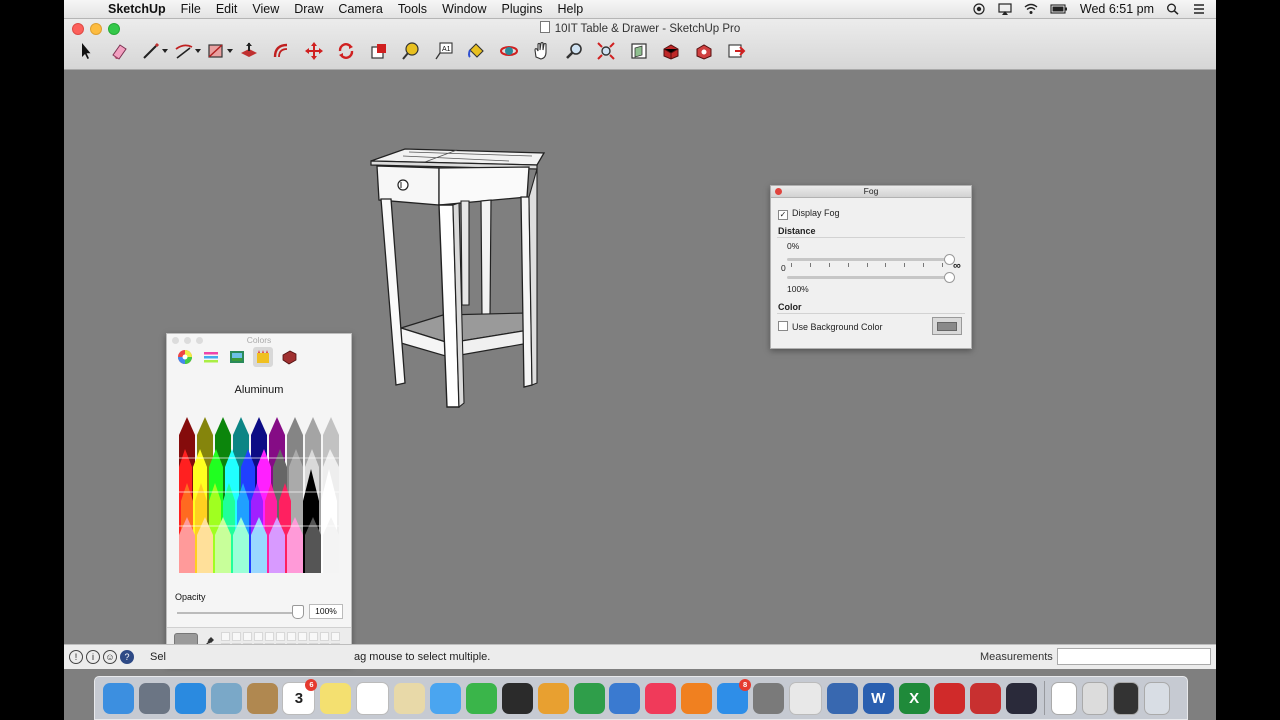 Image resolution: width=1280 pixels, height=720 pixels. What do you see at coordinates (574, 51) in the screenshot?
I see `zoom-tool-icon` at bounding box center [574, 51].